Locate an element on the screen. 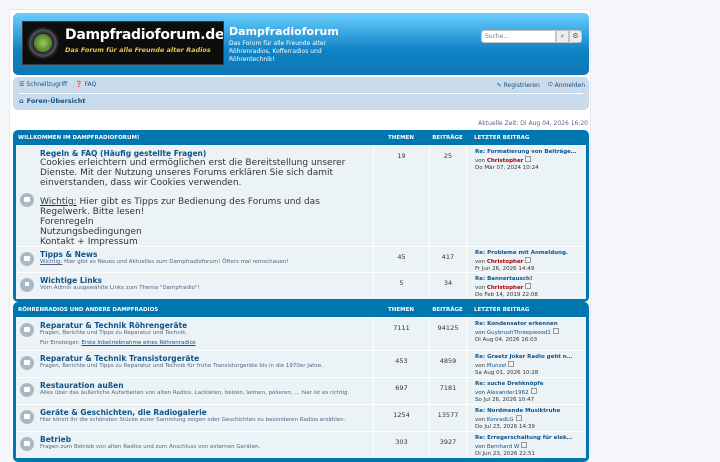 The width and height of the screenshot is (720, 462). lock-icon is located at coordinates (27, 285).